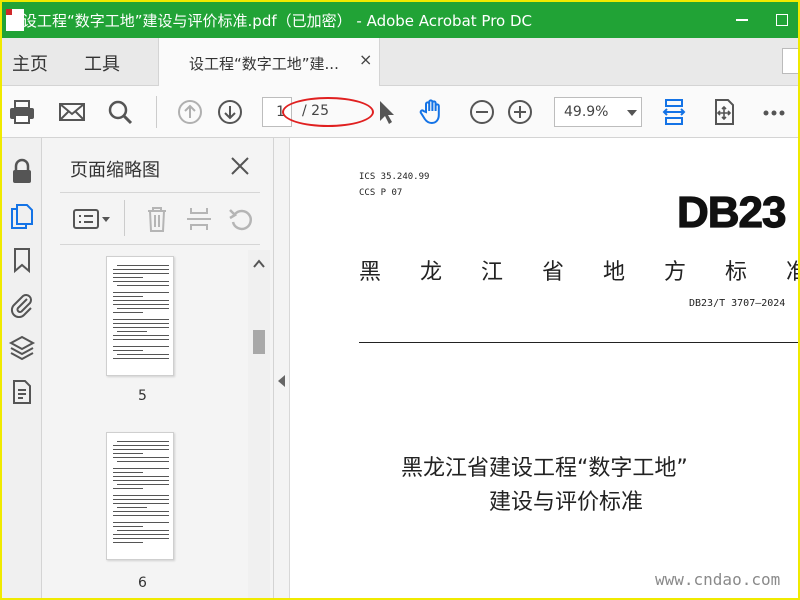  Describe the element at coordinates (115, 170) in the screenshot. I see `panel-title: 页面缩略图` at that location.